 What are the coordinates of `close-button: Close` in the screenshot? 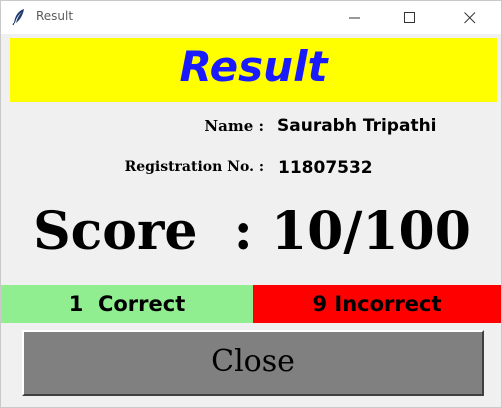 It's located at (253, 363).